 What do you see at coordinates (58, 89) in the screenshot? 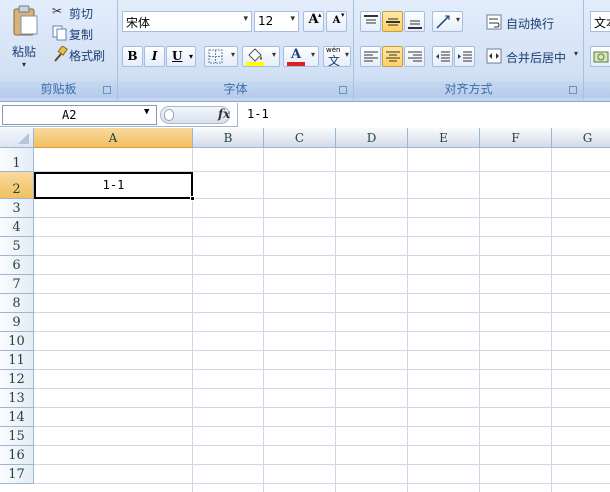
I see `clipboard-group-label: 剪贴板` at bounding box center [58, 89].